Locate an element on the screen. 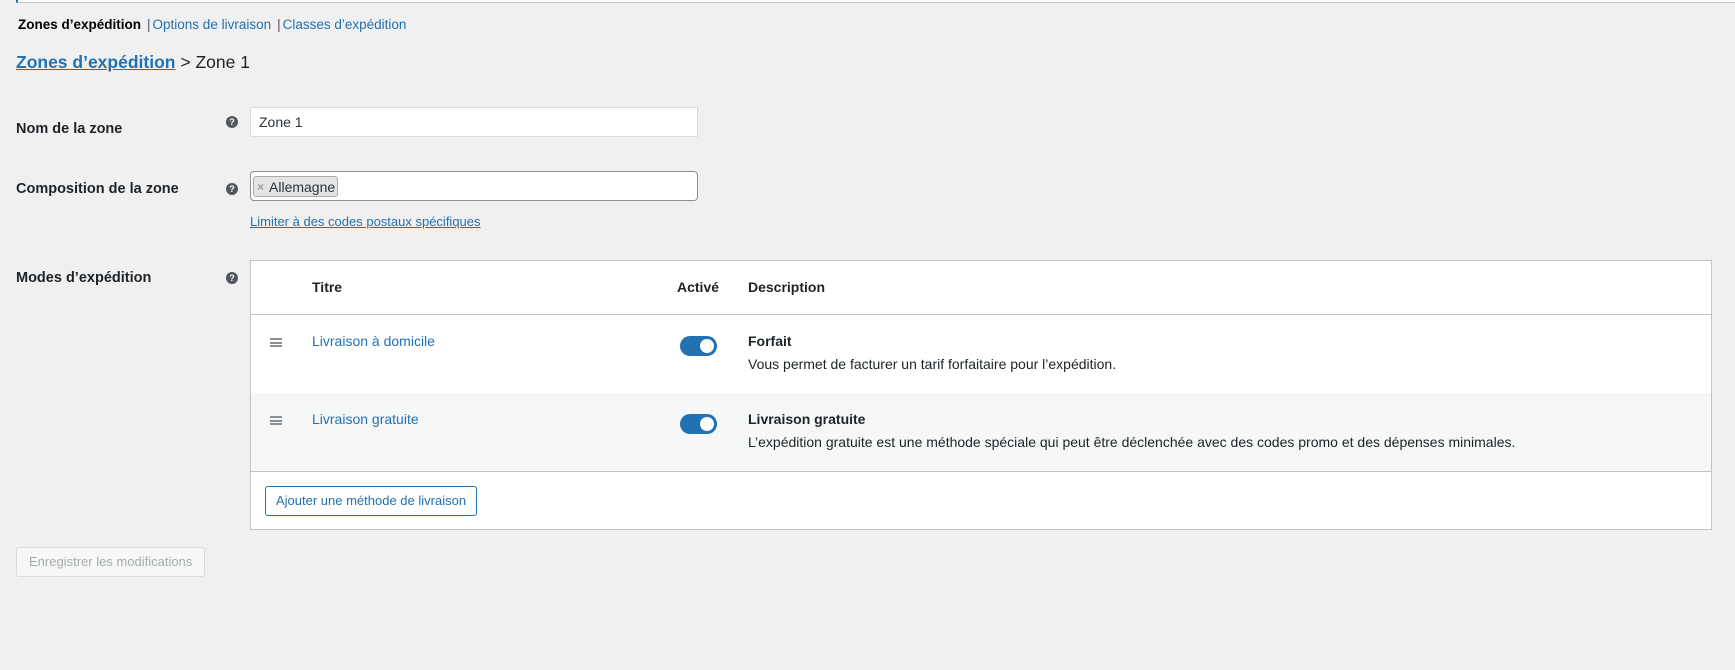 This screenshot has width=1735, height=670. breadcrumb: Zones d’expédition > Zone 1 is located at coordinates (133, 62).